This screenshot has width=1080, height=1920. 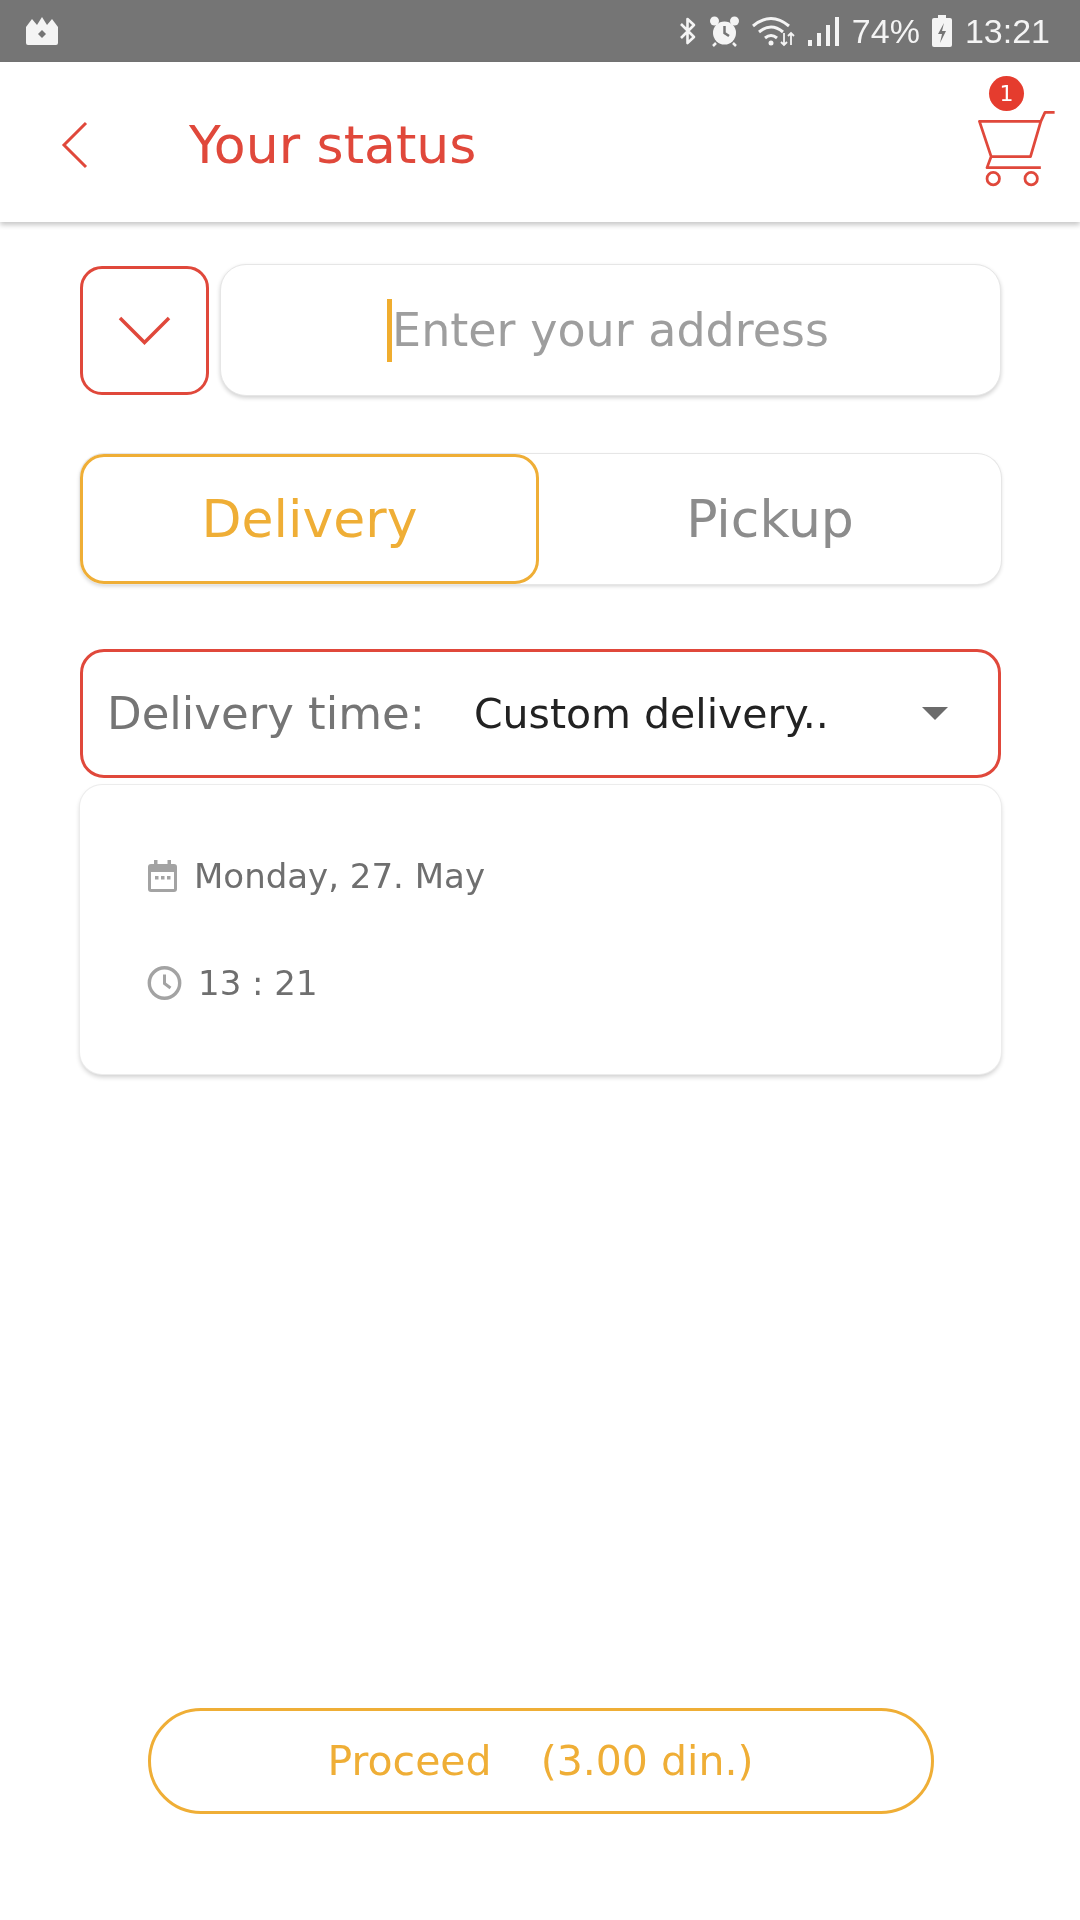 I want to click on delivery-time-dropdown: Delivery time: Custom delivery.., so click(x=540, y=713).